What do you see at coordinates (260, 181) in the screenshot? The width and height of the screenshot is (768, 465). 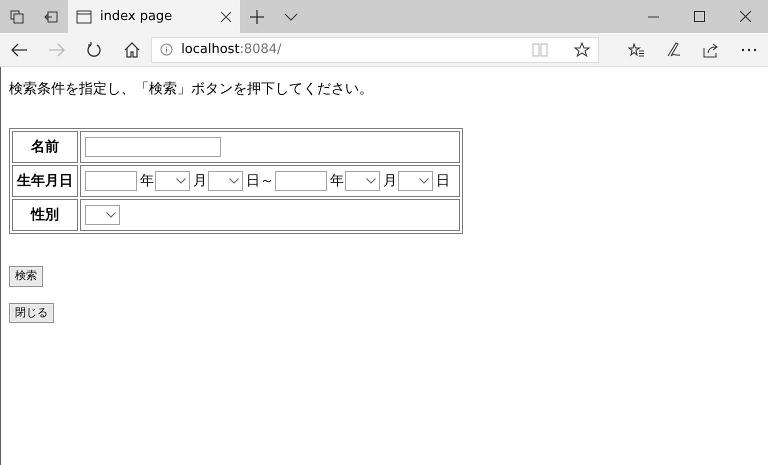 I see `unit-label: 日～` at bounding box center [260, 181].